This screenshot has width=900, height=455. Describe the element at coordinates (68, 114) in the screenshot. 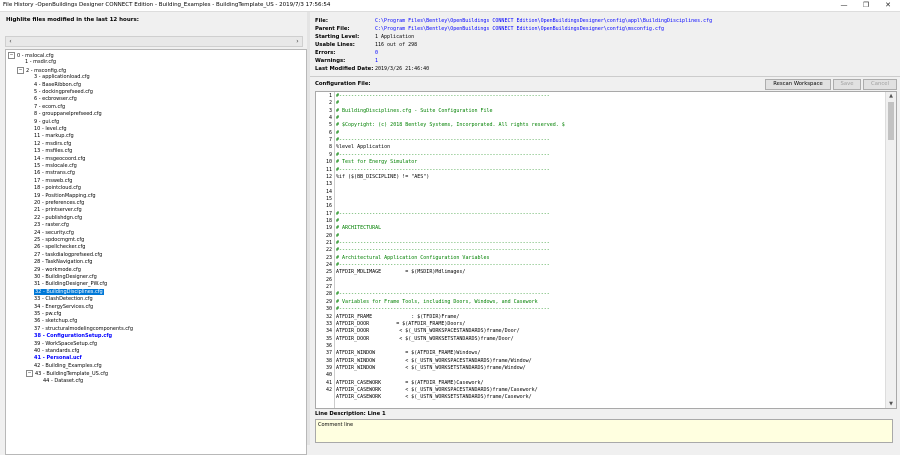

I see `tree-item: 8 - grouppanelprefseed.cfg` at that location.